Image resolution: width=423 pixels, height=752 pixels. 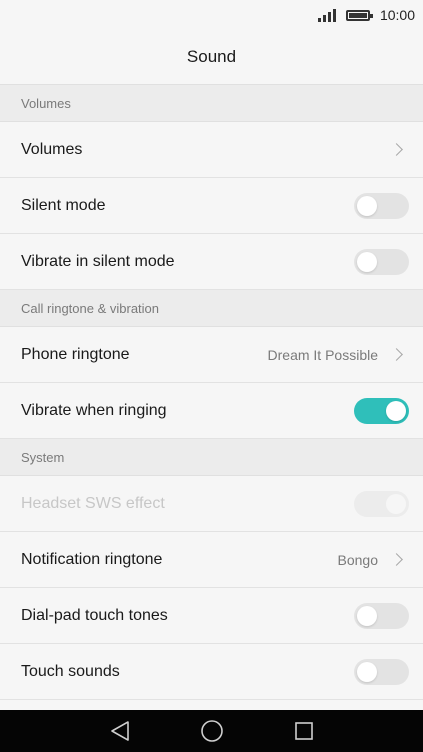 I want to click on dial-pad-touch-tones-row: Dial-pad touch tones, so click(x=211, y=616).